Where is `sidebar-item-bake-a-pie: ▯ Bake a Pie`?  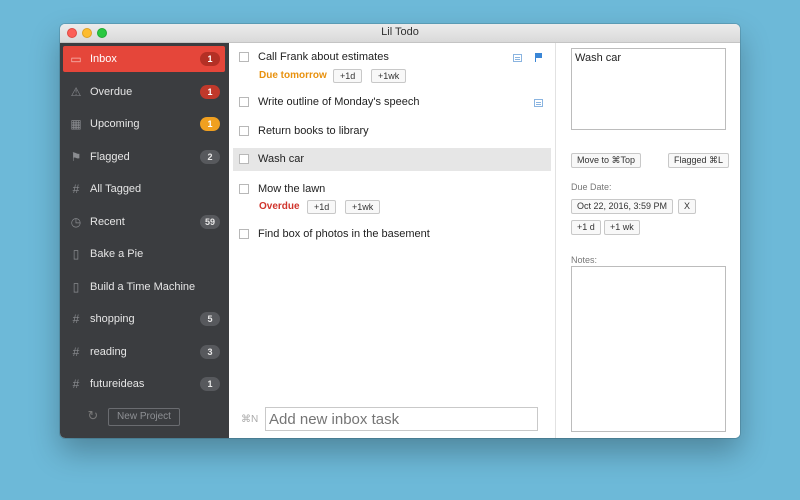
sidebar-item-bake-a-pie: ▯ Bake a Pie is located at coordinates (144, 254).